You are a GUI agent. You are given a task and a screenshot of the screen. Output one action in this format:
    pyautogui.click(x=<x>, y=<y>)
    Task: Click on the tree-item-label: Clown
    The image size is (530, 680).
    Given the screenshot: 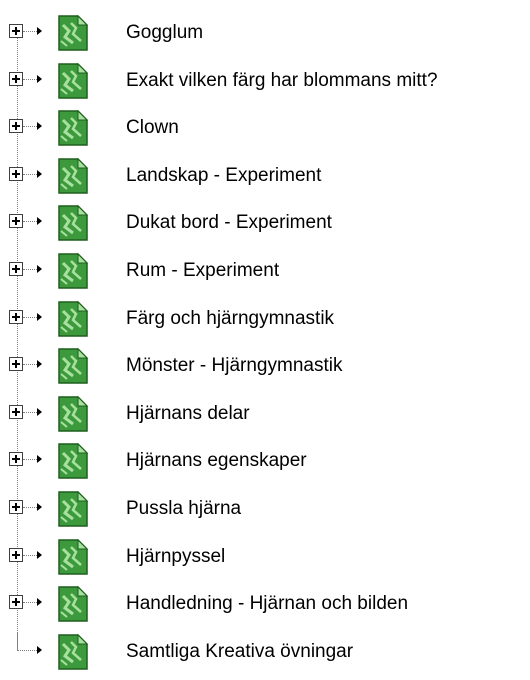 What is the action you would take?
    pyautogui.click(x=152, y=128)
    